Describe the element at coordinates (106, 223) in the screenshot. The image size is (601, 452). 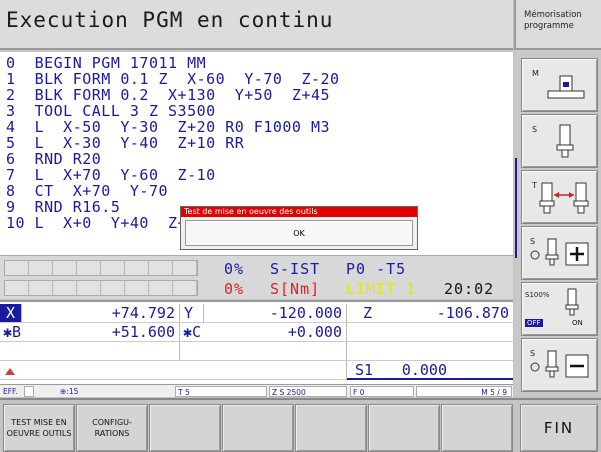
I see `program-line: 10 L X+0 Y+40 Z+40` at that location.